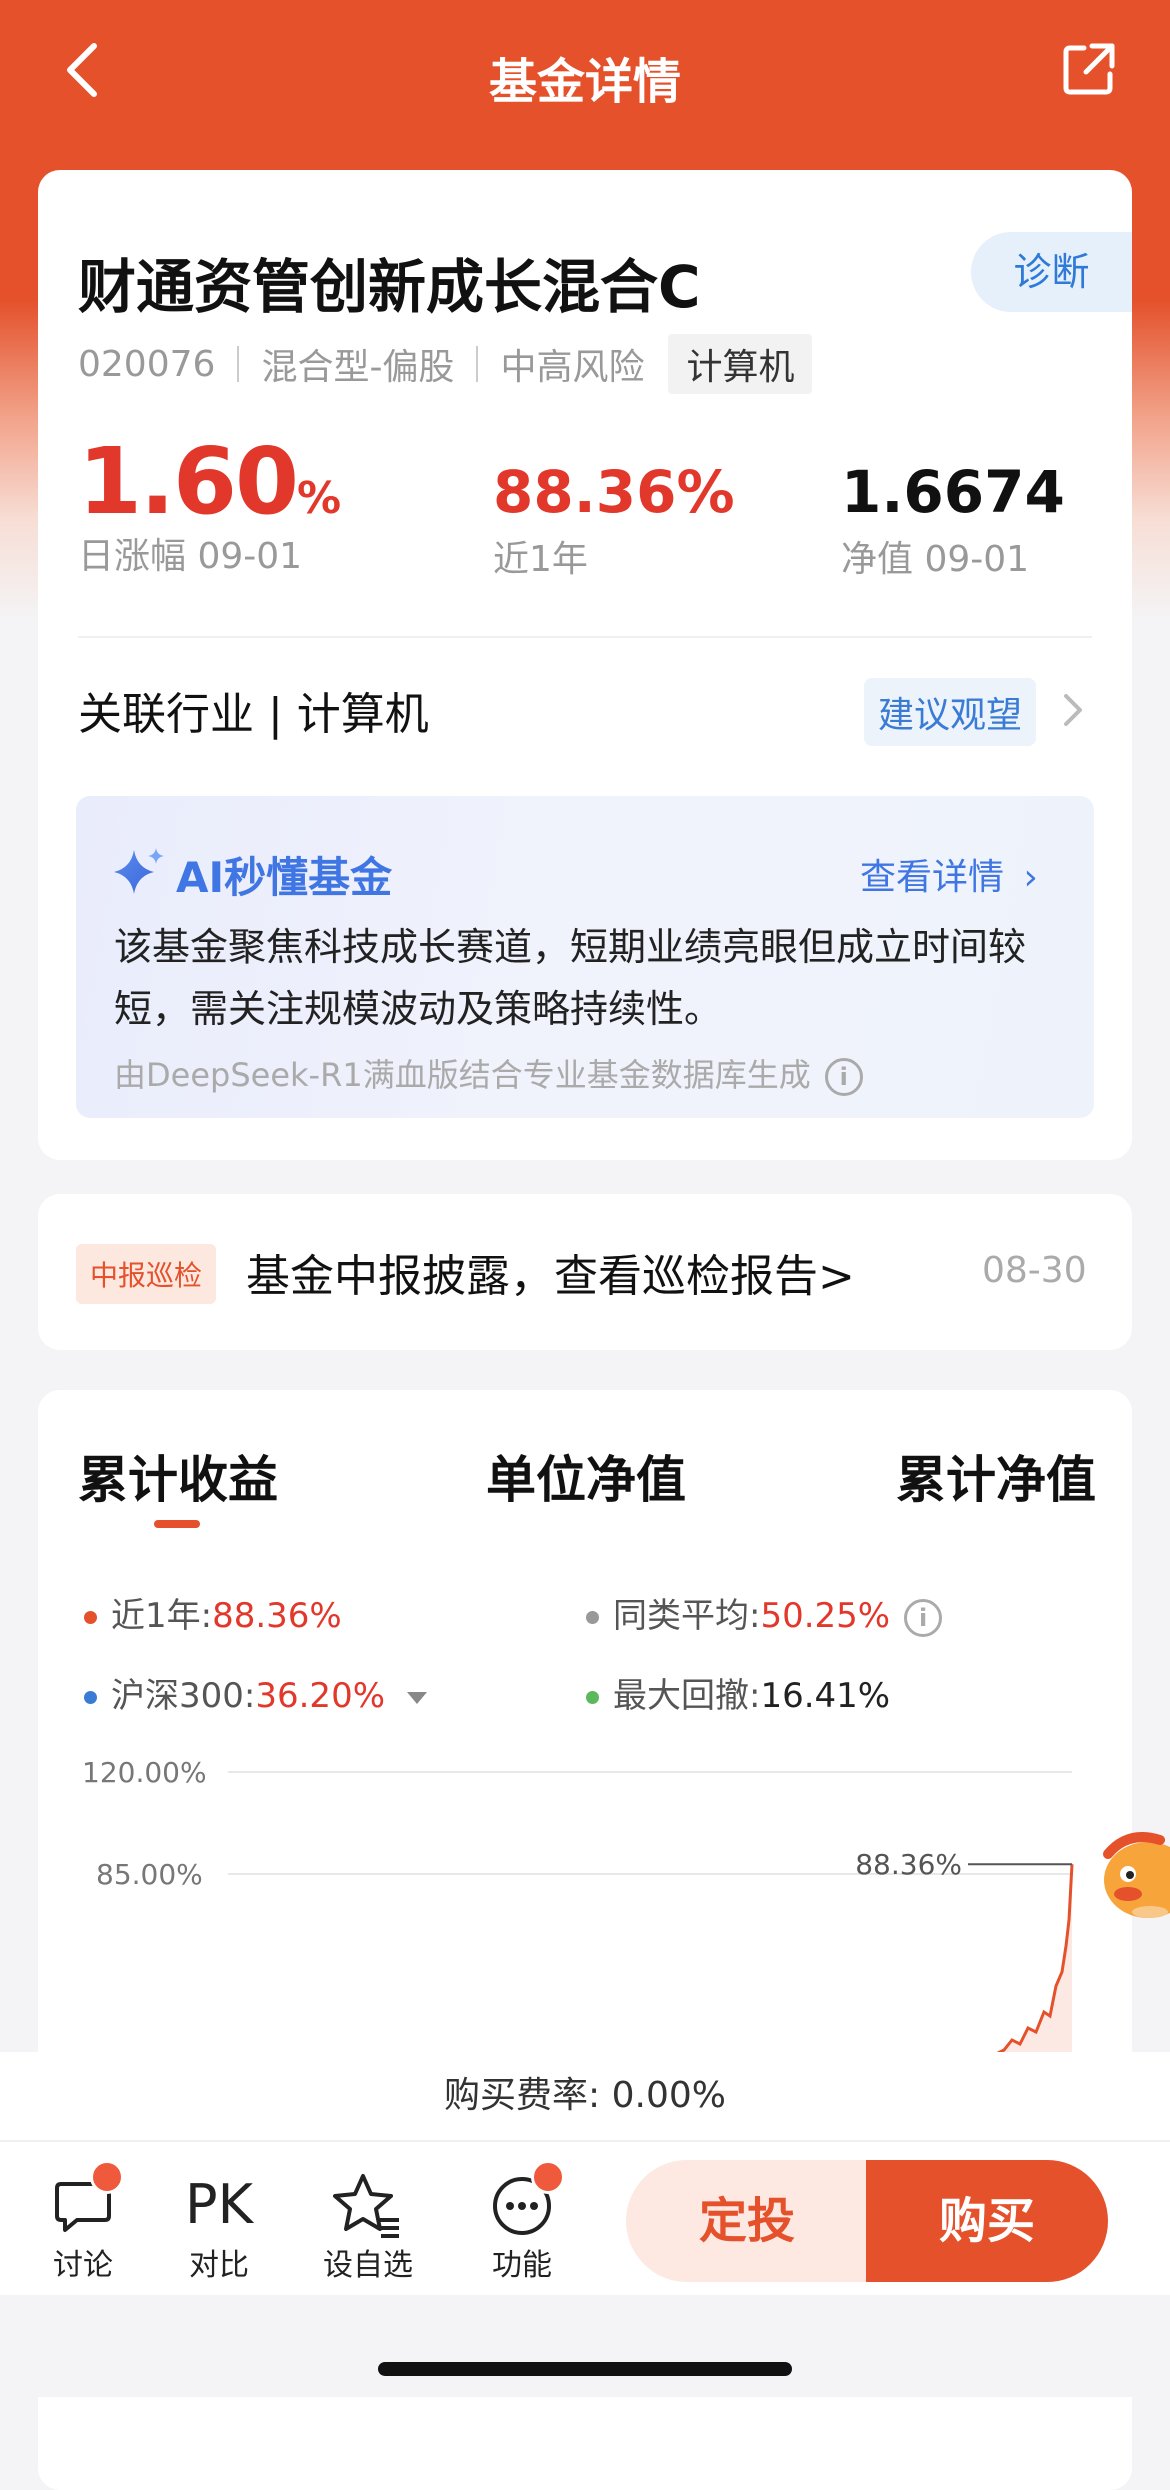 The width and height of the screenshot is (1170, 2490). I want to click on auto-invest-button: 定投, so click(747, 2221).